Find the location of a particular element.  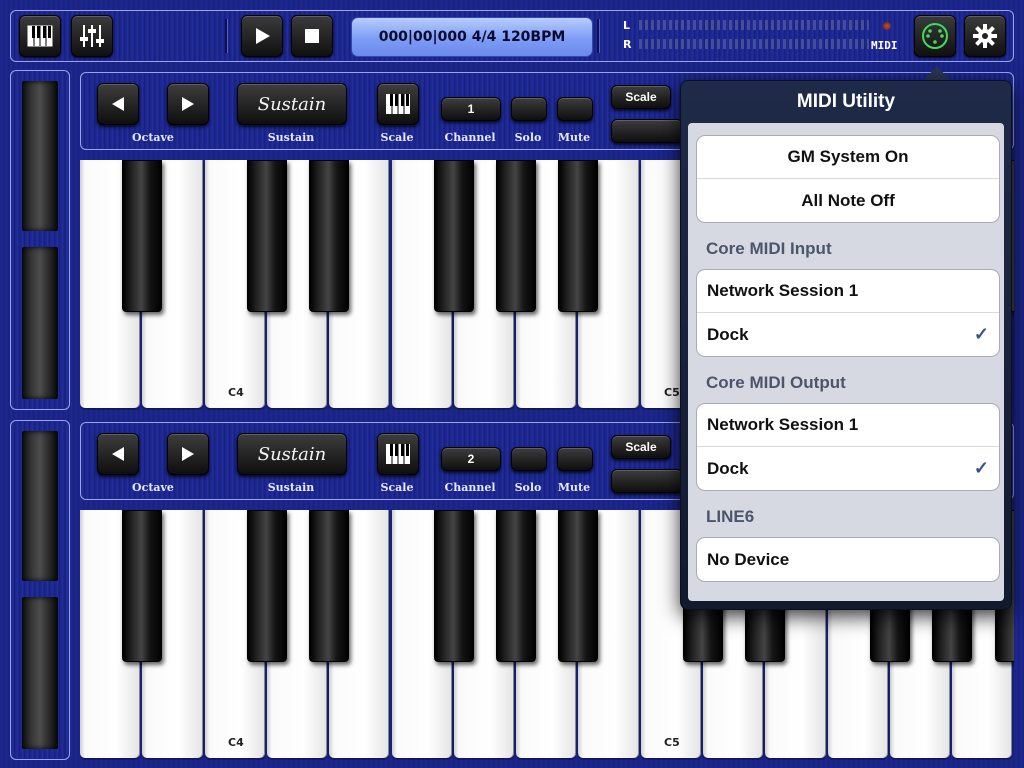

checkmark-icon: ✓ is located at coordinates (981, 468).